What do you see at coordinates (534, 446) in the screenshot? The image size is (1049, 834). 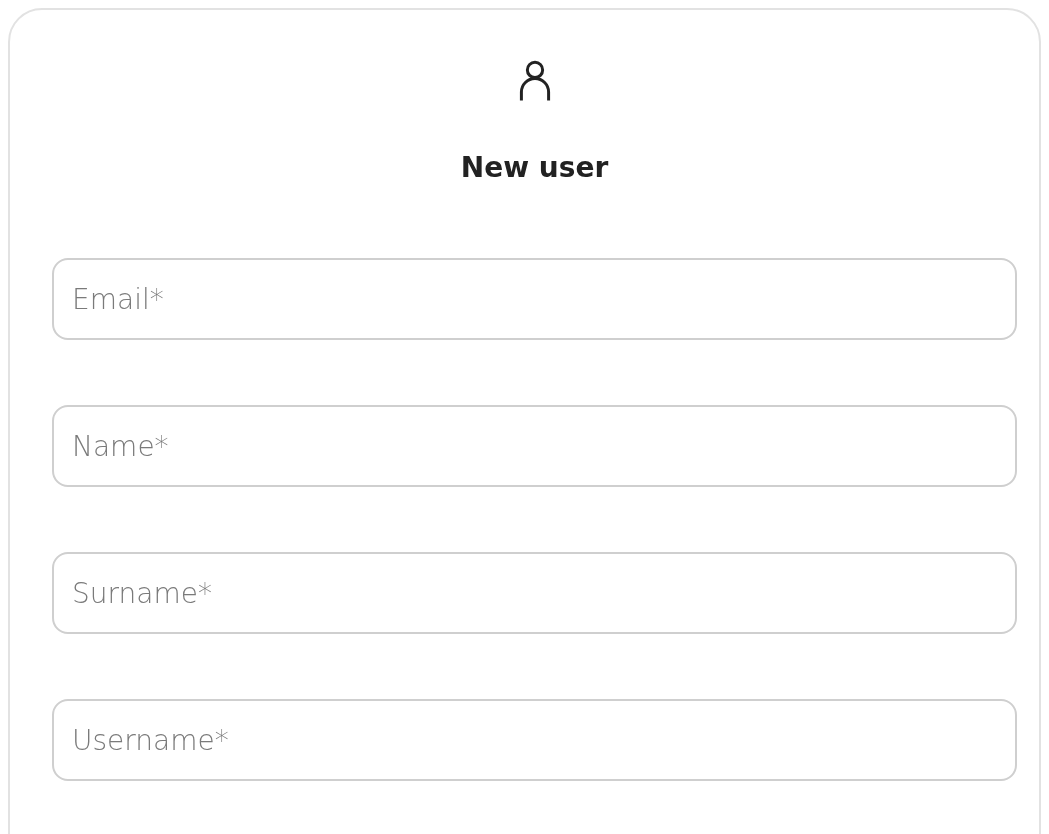 I see `input-field: Name*` at bounding box center [534, 446].